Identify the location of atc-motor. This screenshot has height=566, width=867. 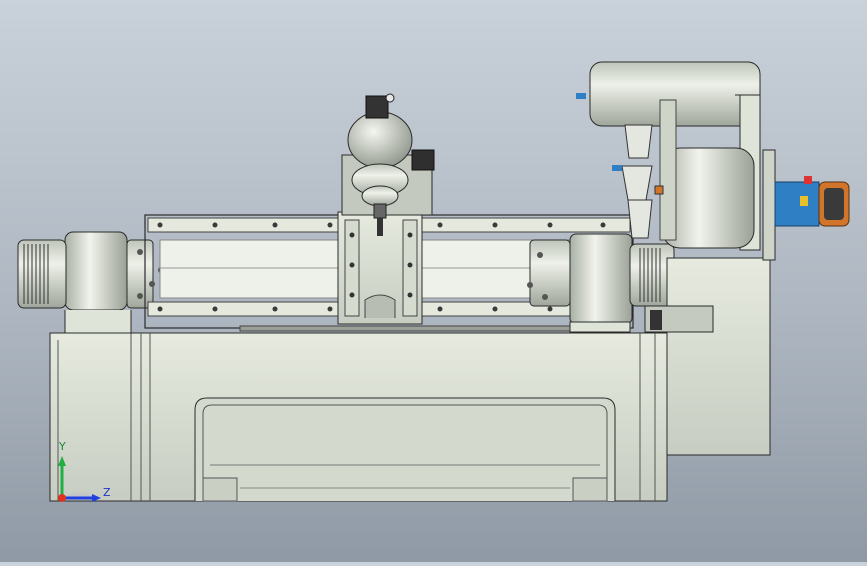
(806, 205).